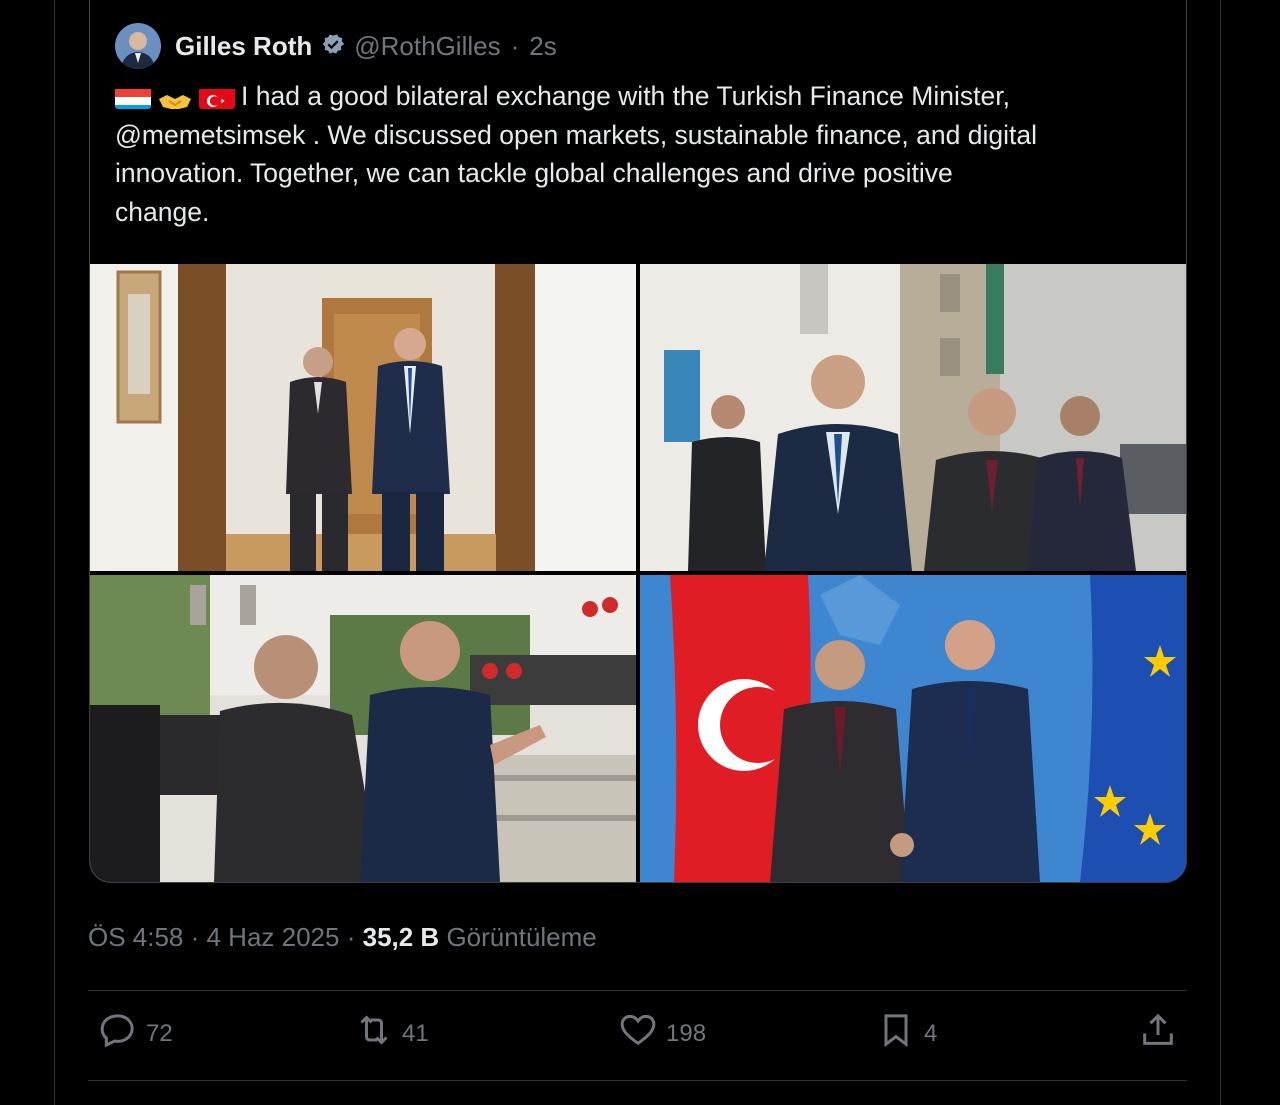 This screenshot has width=1280, height=1105. I want to click on quoted-tweet-header: Gilles Roth @RothGilles · 2s, so click(336, 46).